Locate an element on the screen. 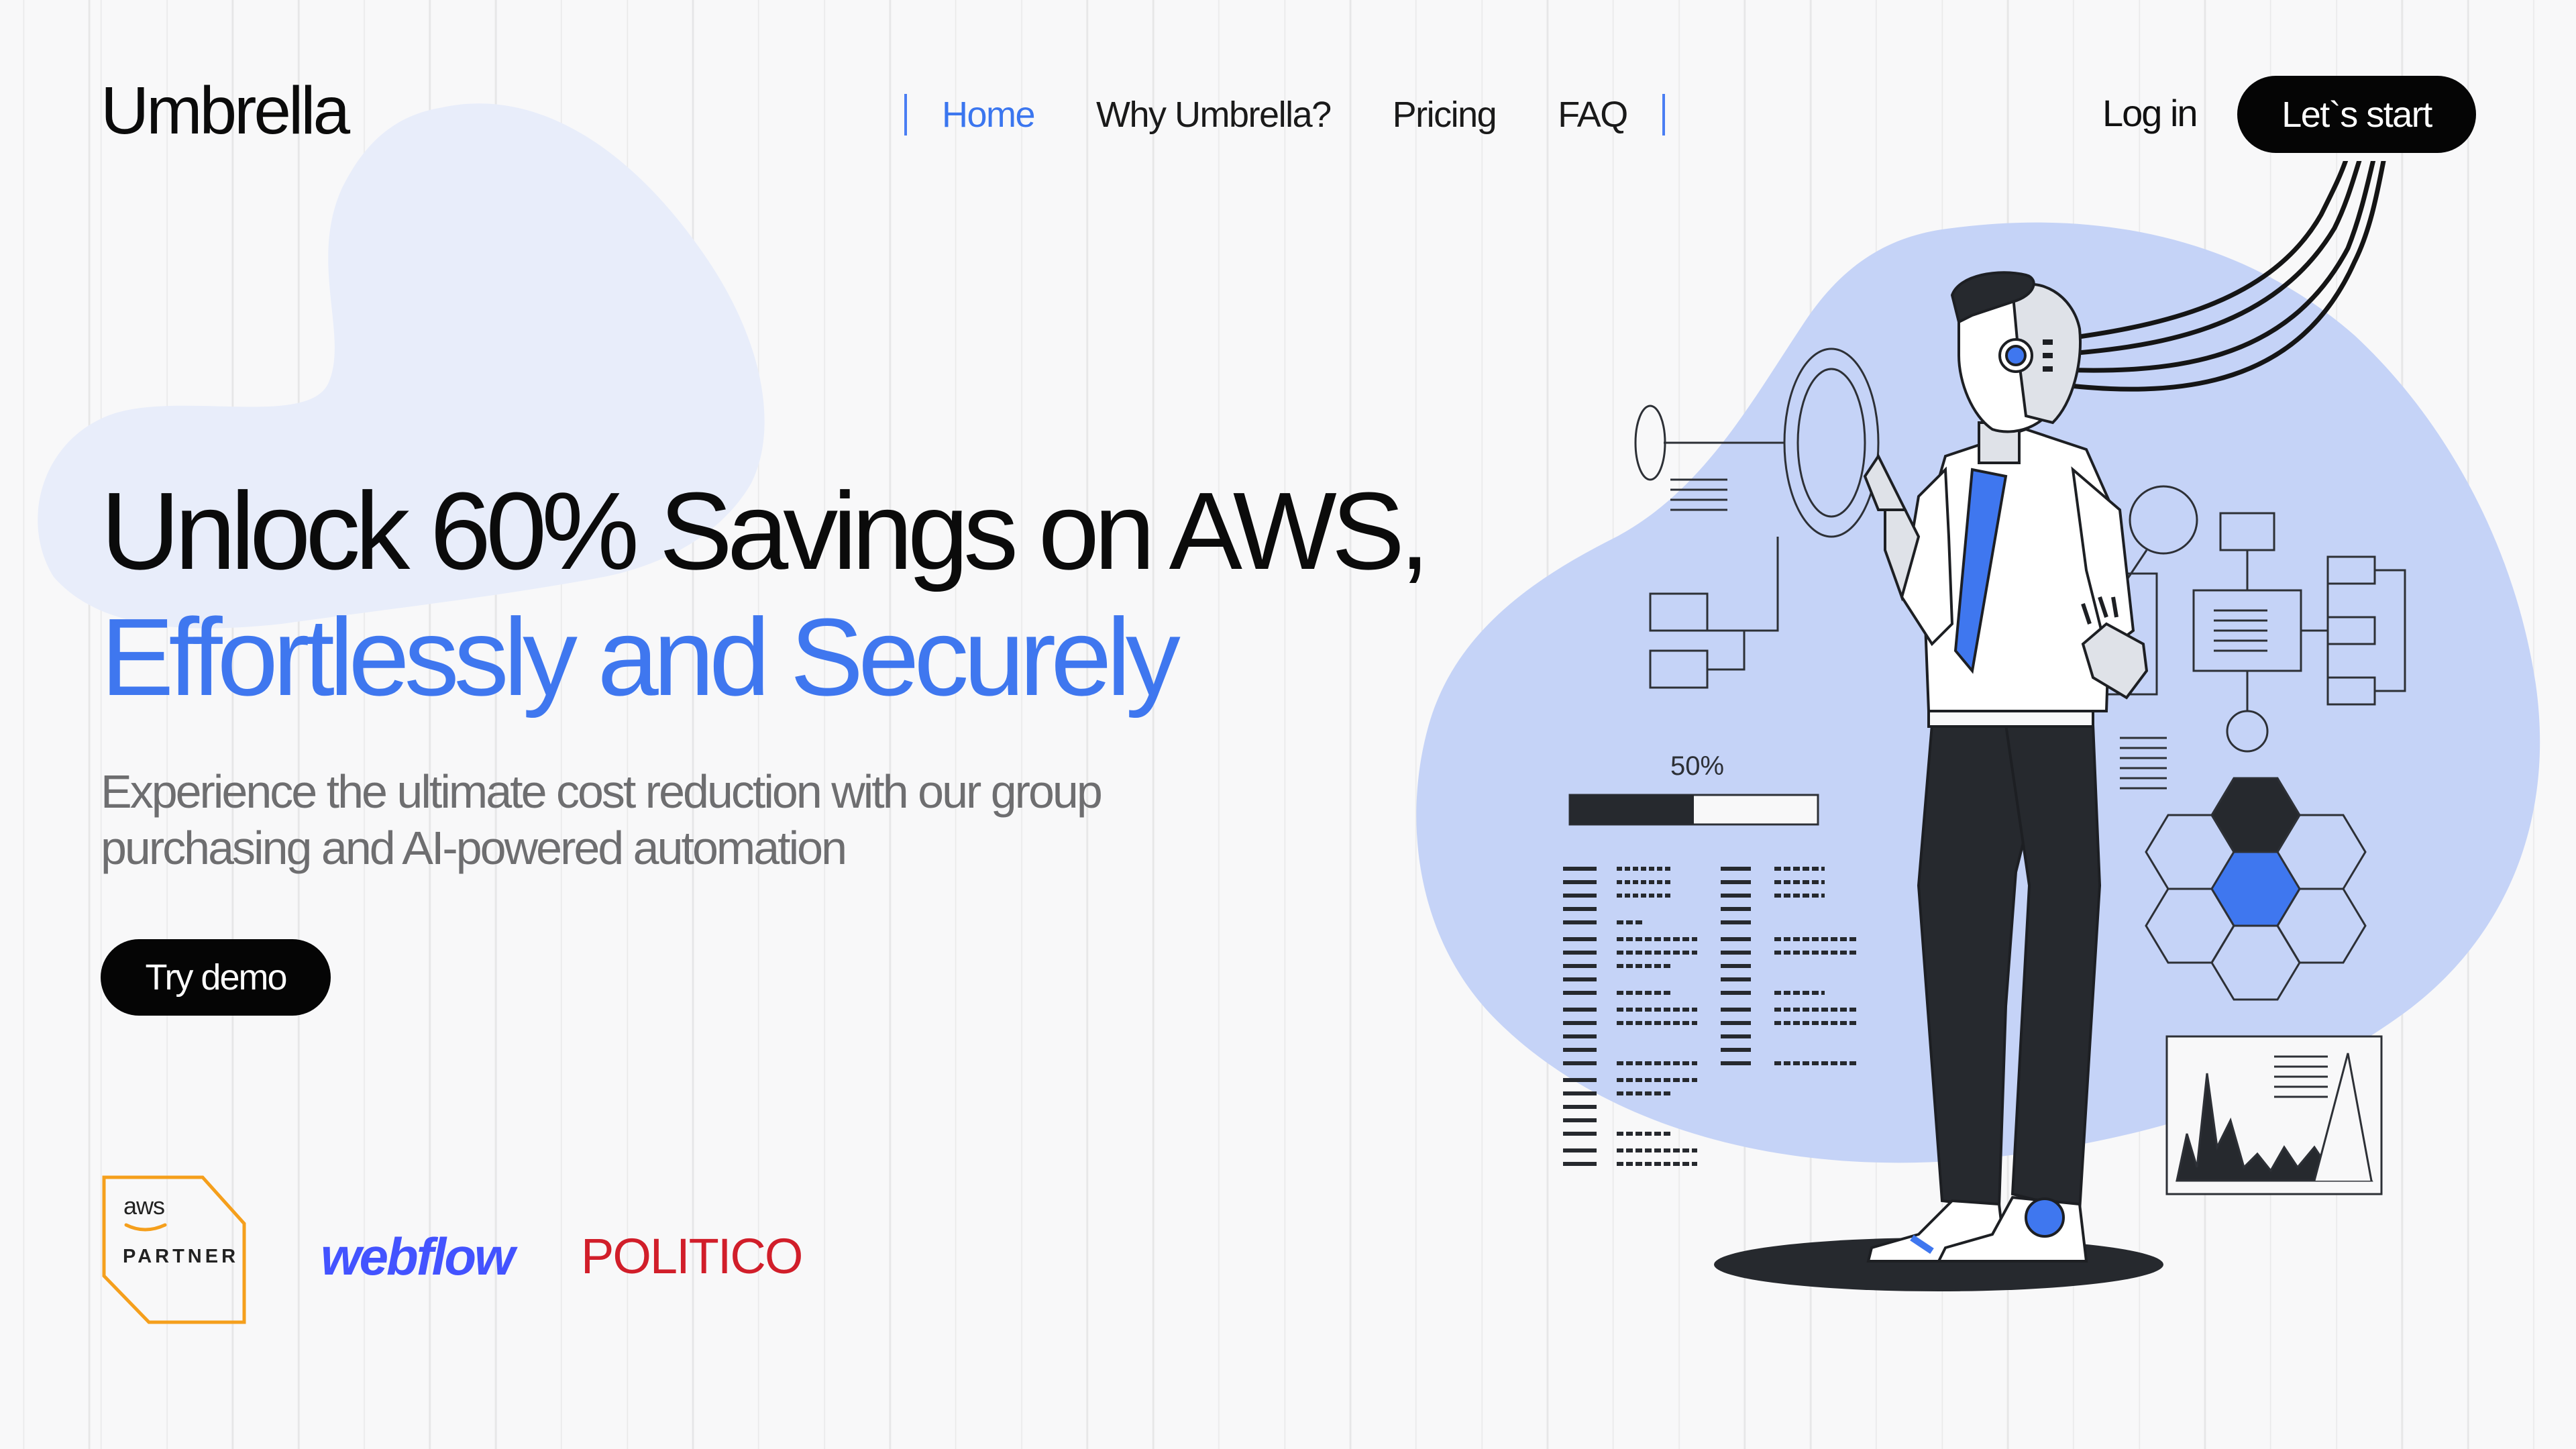  progress-bar-50: 50% is located at coordinates (1693, 788).